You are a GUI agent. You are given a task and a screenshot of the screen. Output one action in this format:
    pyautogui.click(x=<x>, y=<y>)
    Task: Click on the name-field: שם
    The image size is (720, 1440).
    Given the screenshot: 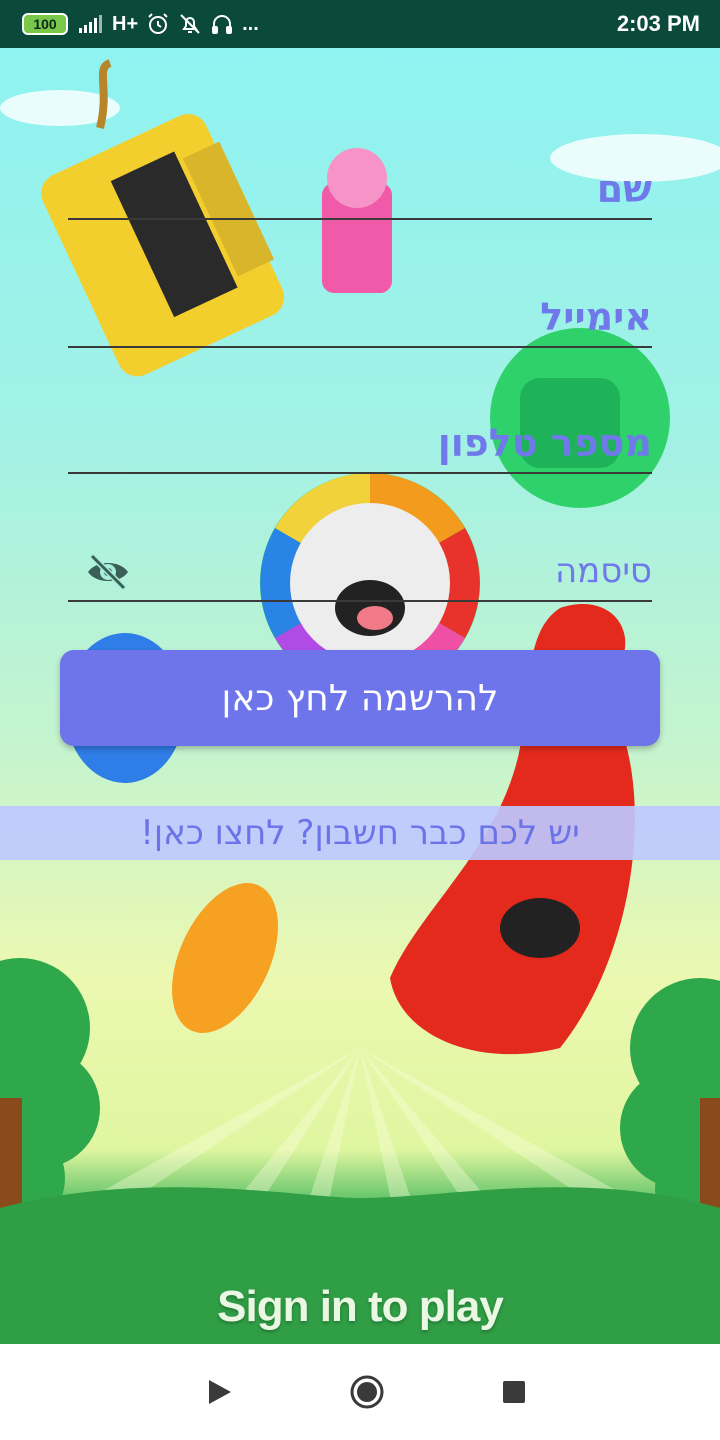 What is the action you would take?
    pyautogui.click(x=360, y=190)
    